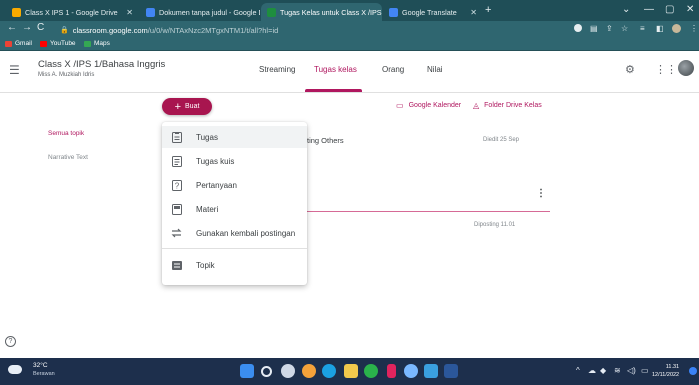  What do you see at coordinates (101, 64) in the screenshot?
I see `class-title: Class X /IPS 1/Bahasa Inggris` at bounding box center [101, 64].